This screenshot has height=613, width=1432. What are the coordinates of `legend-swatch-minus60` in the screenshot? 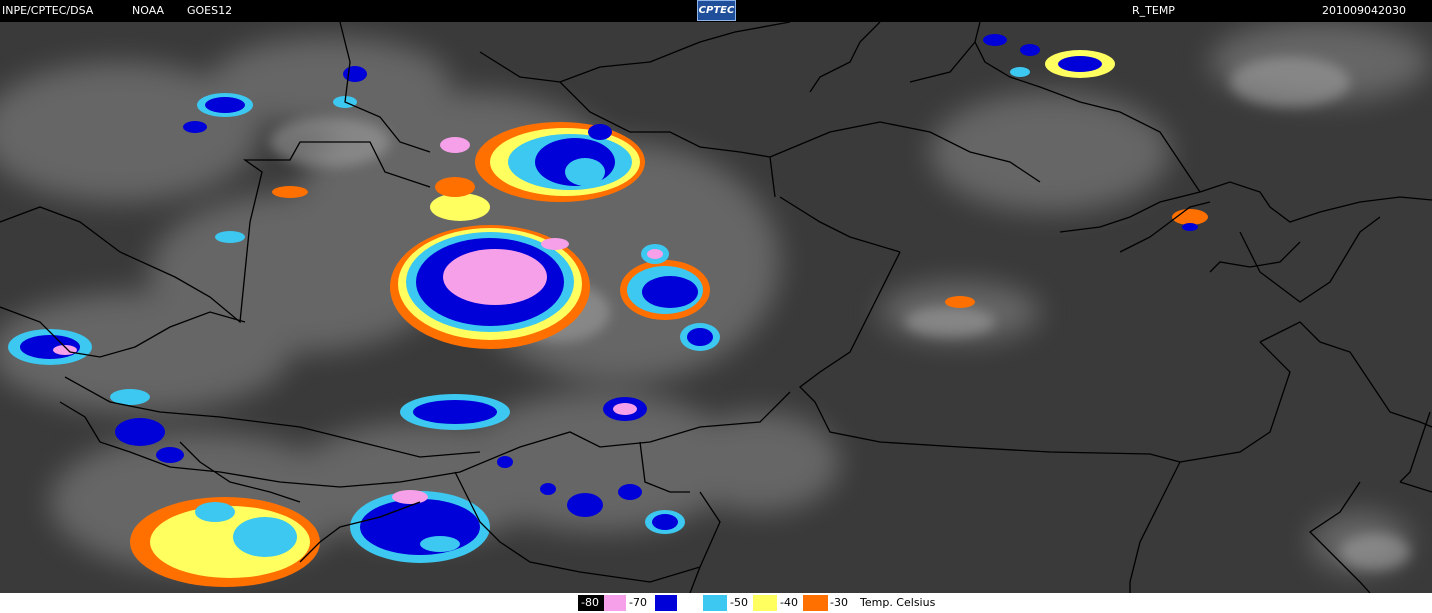 It's located at (666, 603).